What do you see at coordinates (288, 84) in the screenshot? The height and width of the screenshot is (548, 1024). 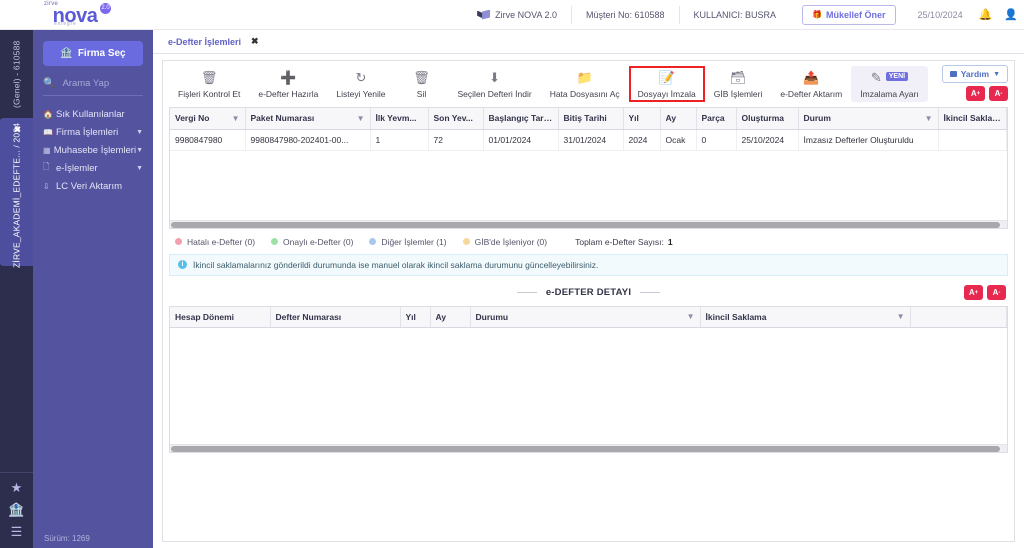 I see `tool-e-defter-hazirla: ➕ e-Defter Hazırla` at bounding box center [288, 84].